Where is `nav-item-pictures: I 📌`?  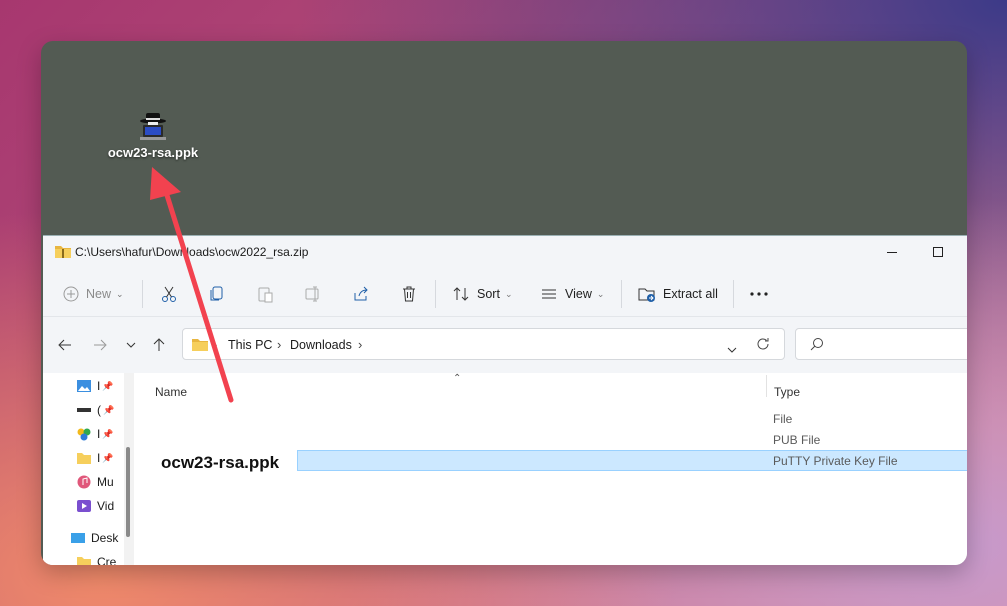 nav-item-pictures: I 📌 is located at coordinates (95, 386).